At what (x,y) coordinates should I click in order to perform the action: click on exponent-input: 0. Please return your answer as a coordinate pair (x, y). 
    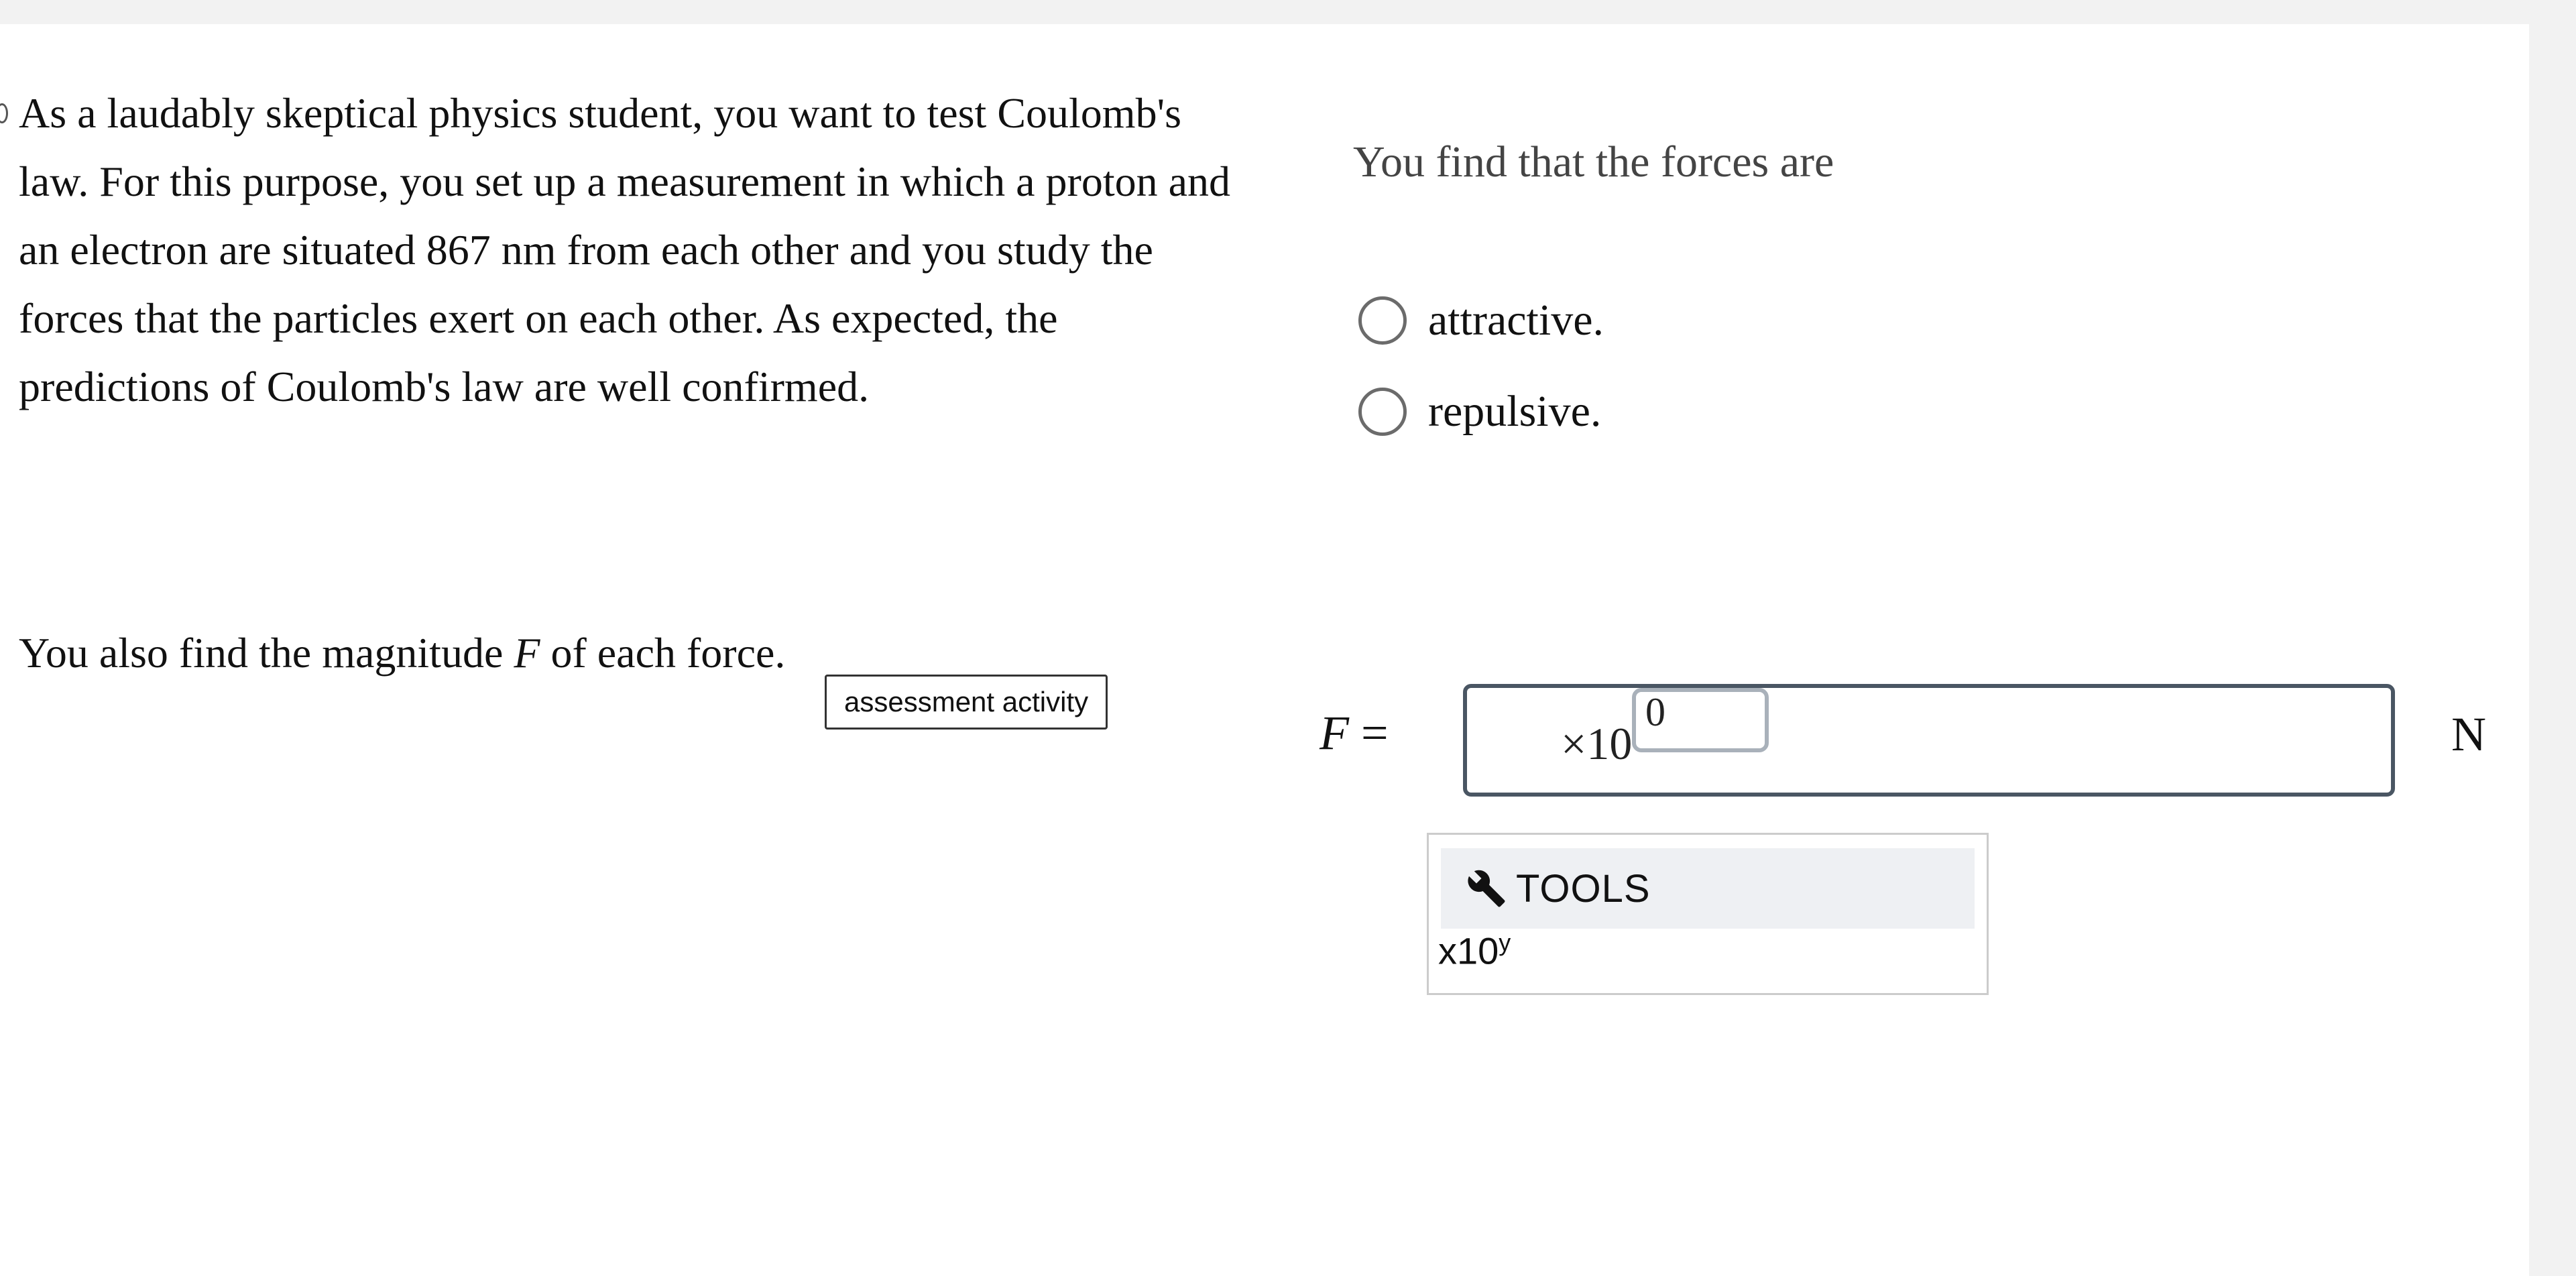
    Looking at the image, I should click on (1700, 720).